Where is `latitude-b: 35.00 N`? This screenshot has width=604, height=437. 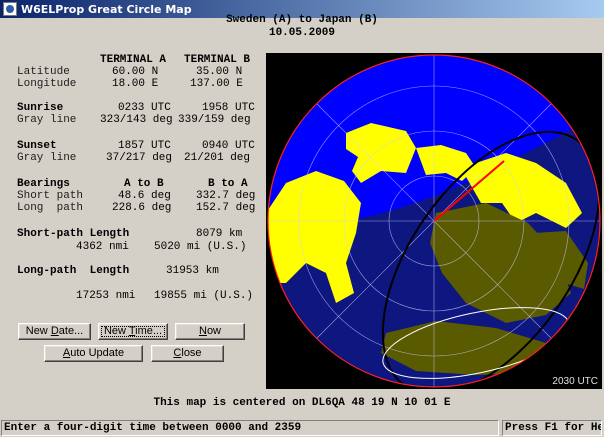 latitude-b: 35.00 N is located at coordinates (219, 72).